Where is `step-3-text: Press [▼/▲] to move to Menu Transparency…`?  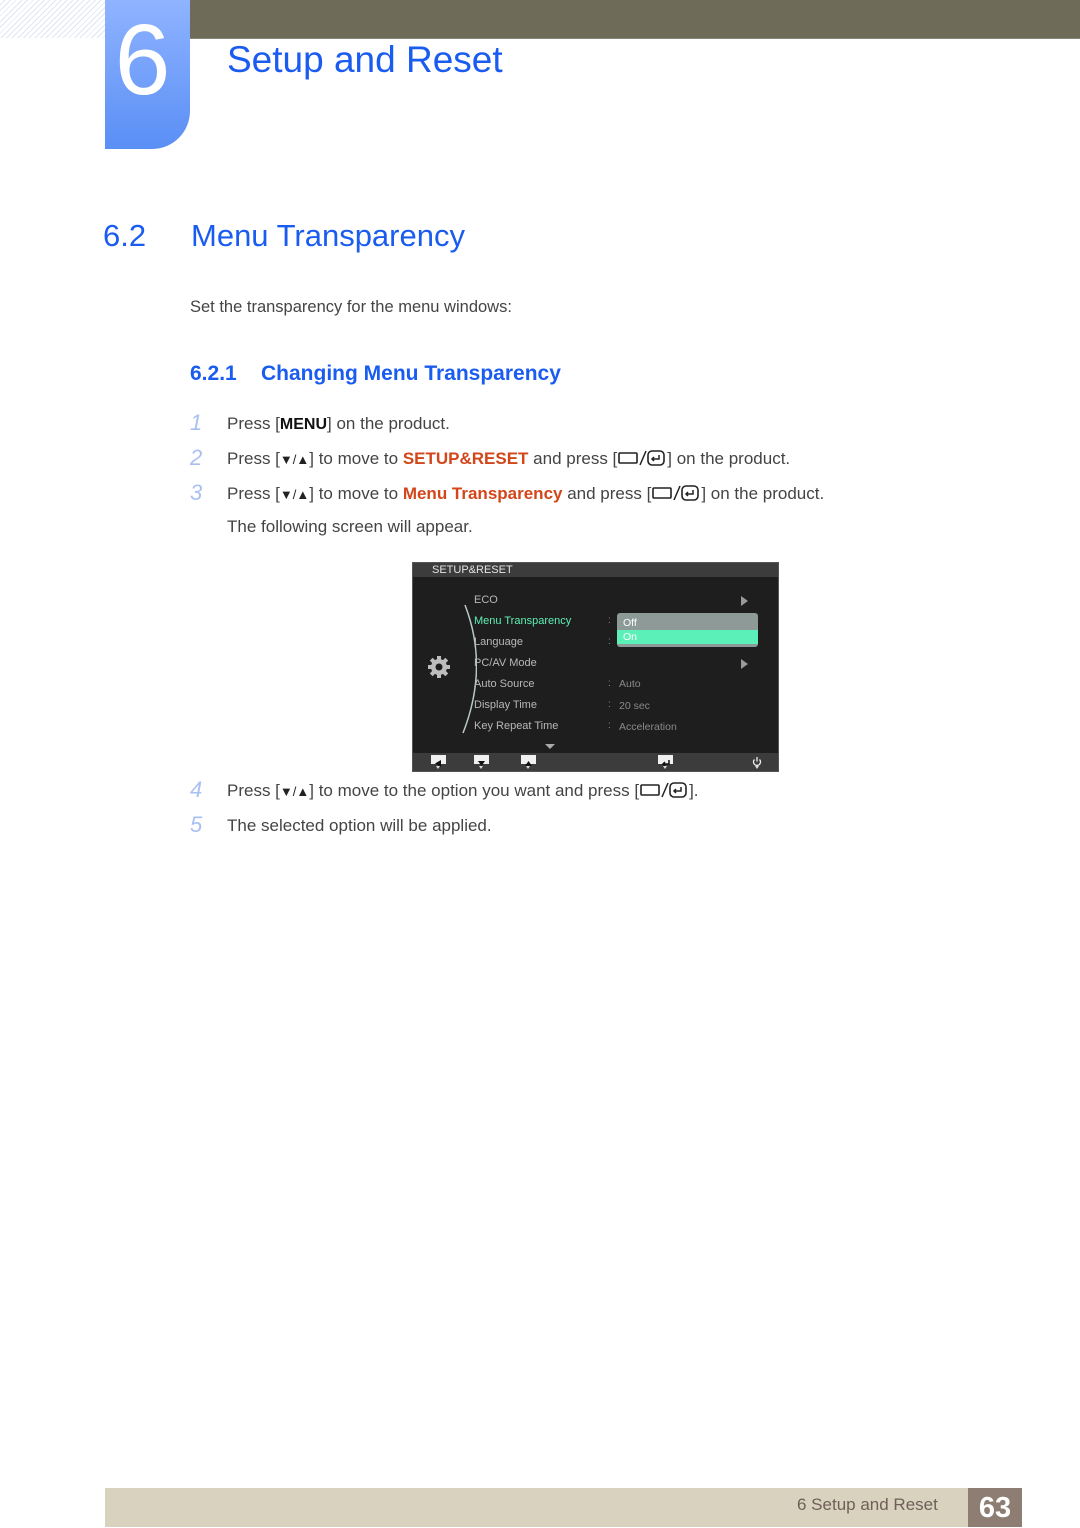
step-3-text: Press [▼/▲] to move to Menu Transparency… is located at coordinates (525, 495).